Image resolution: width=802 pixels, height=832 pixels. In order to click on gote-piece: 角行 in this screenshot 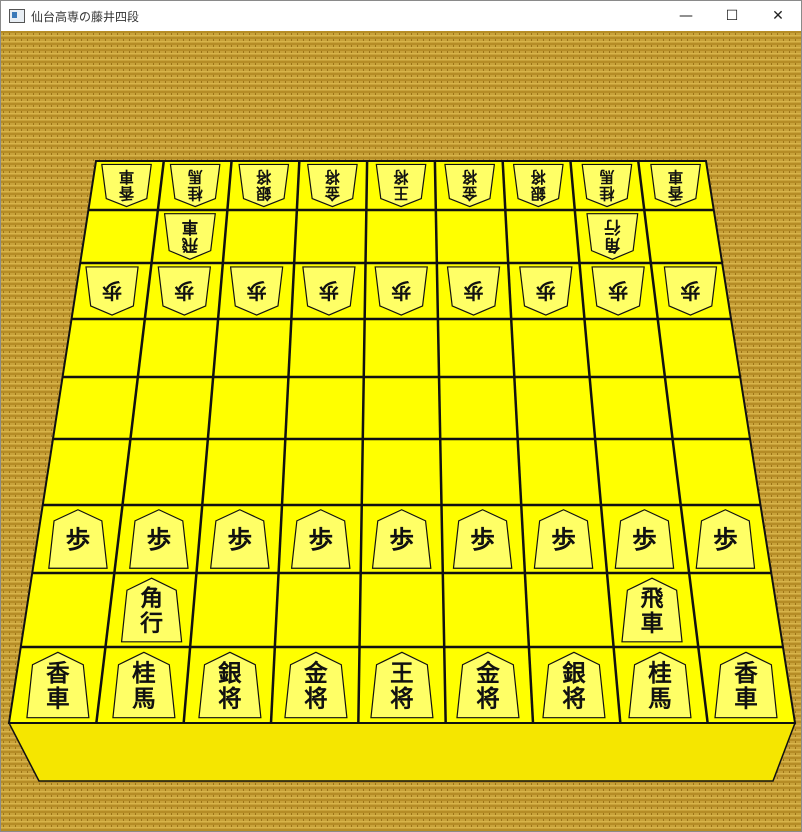, I will do `click(612, 236)`.